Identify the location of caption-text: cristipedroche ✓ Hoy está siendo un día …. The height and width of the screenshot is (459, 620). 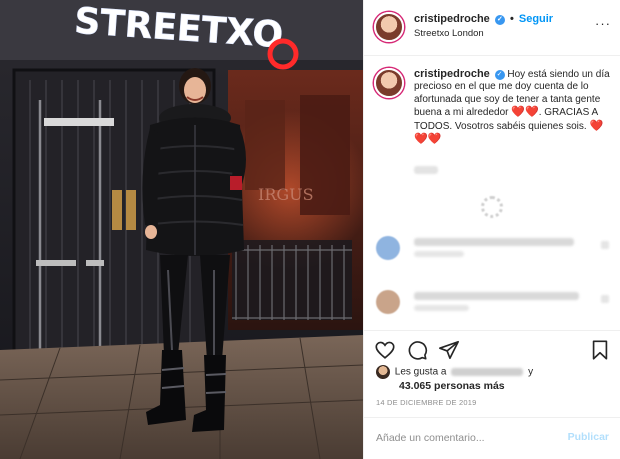
(512, 107).